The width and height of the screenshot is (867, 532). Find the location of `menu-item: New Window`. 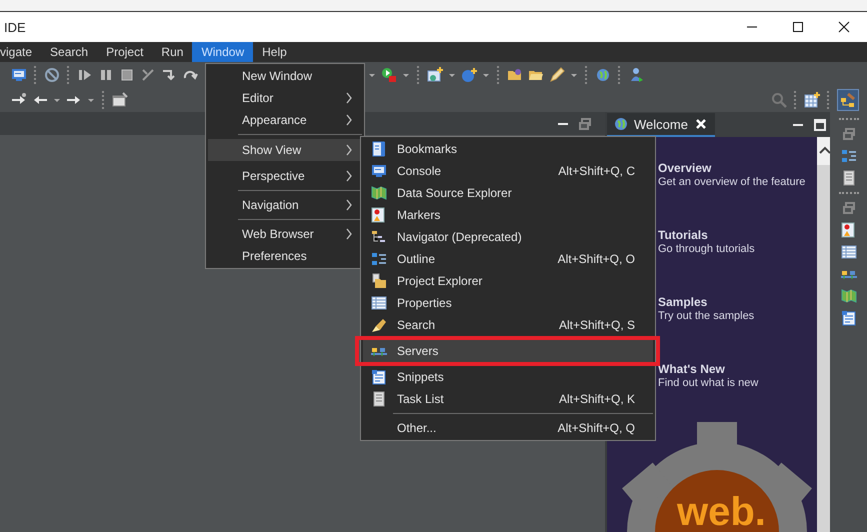

menu-item: New Window is located at coordinates (285, 76).